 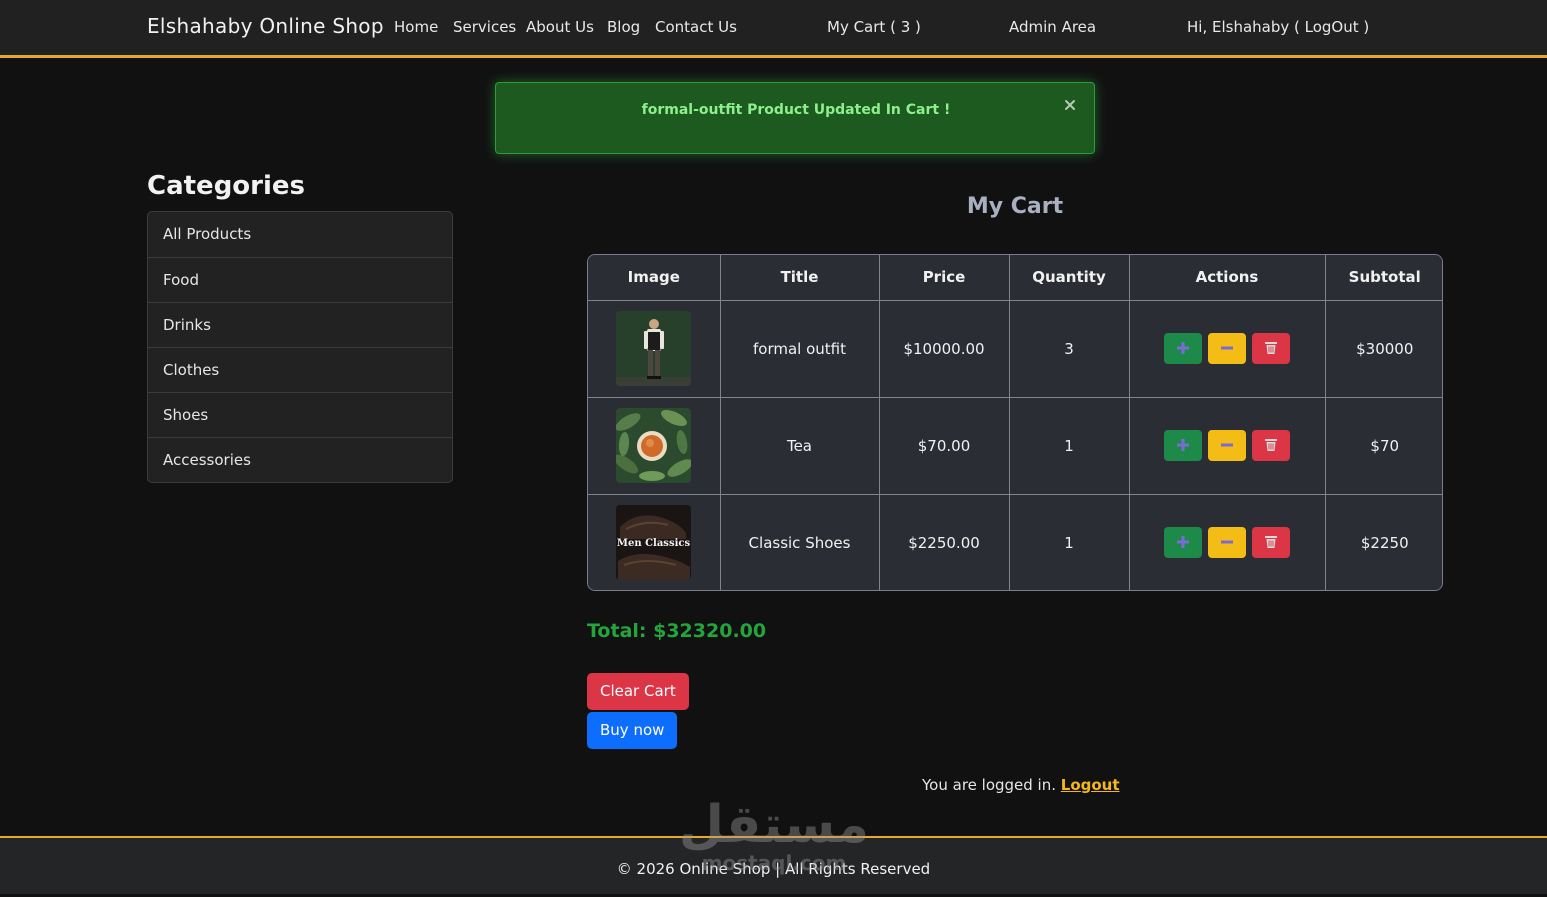 I want to click on login-status-text: You are logged in., so click(x=989, y=785).